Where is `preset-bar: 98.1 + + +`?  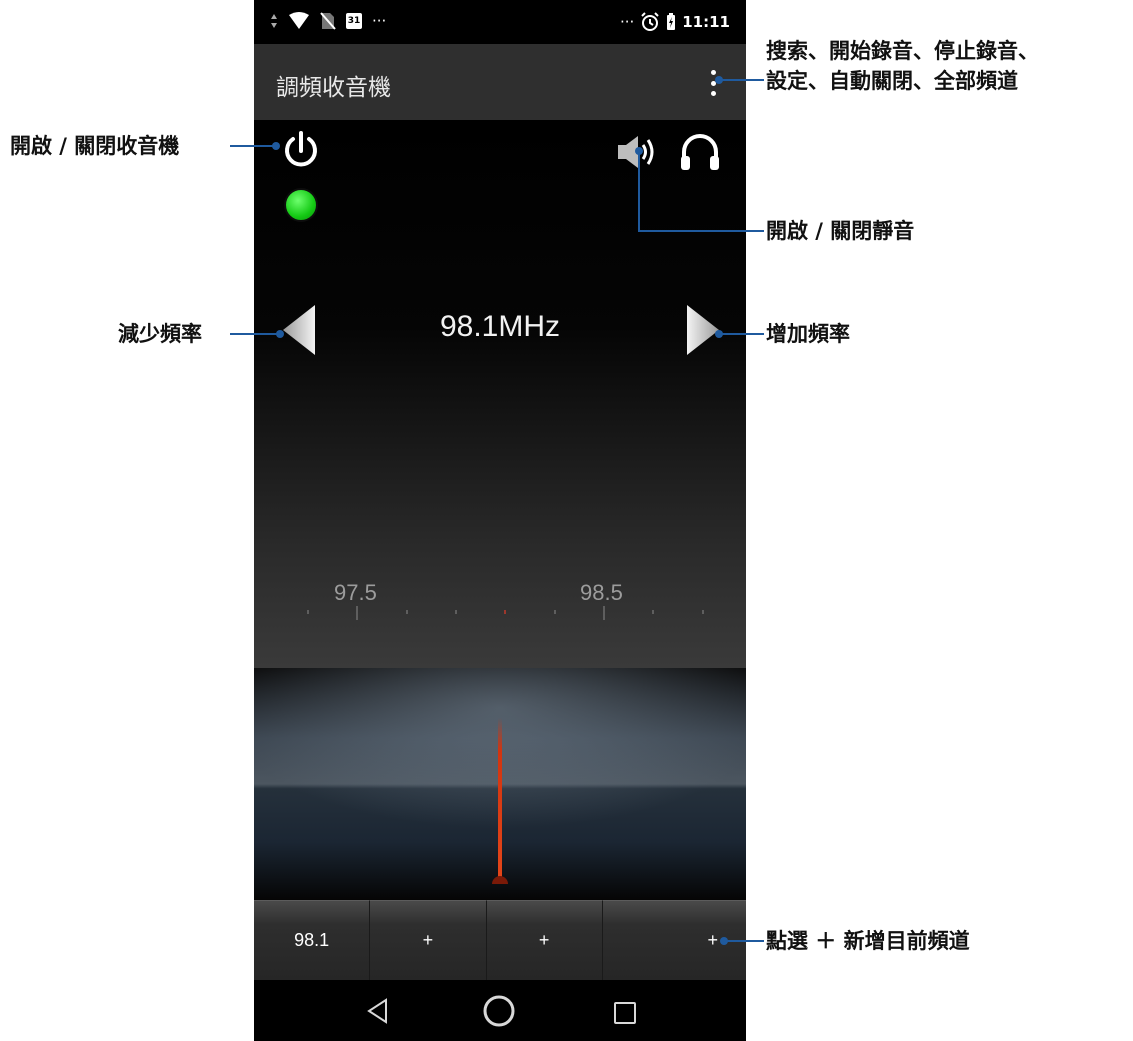
preset-bar: 98.1 + + + is located at coordinates (500, 940).